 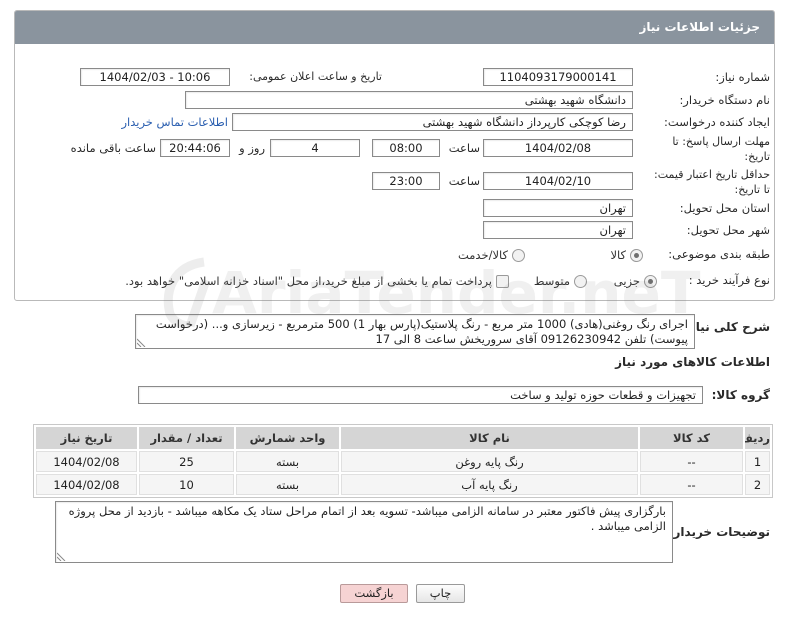 I want to click on purchase-type-option-label: جزیی, so click(x=626, y=281).